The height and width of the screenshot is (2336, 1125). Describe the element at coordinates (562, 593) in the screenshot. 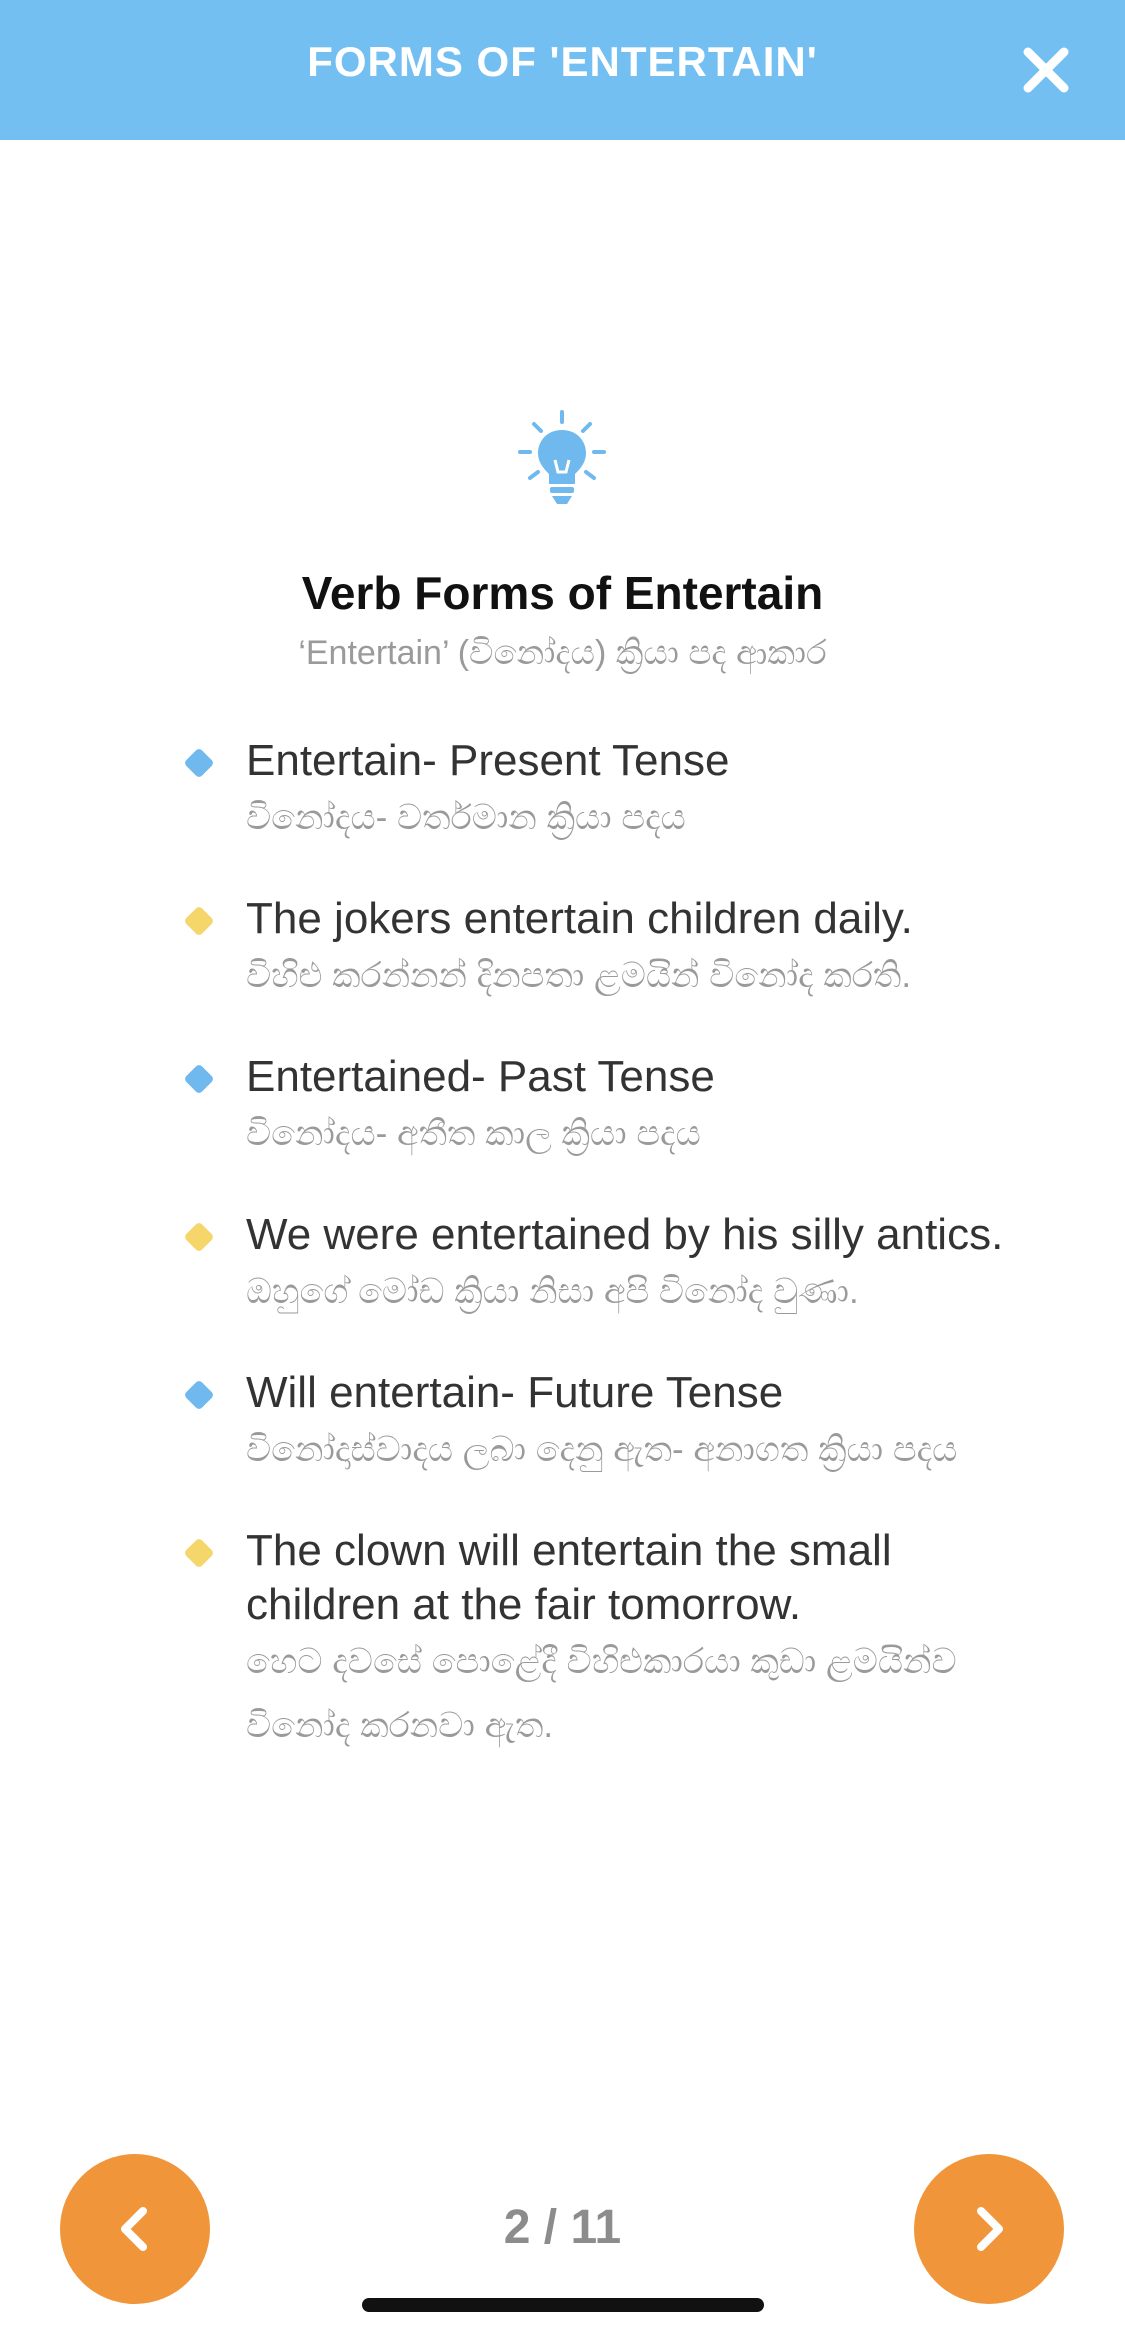

I see `content-title: Verb Forms of Entertain` at that location.